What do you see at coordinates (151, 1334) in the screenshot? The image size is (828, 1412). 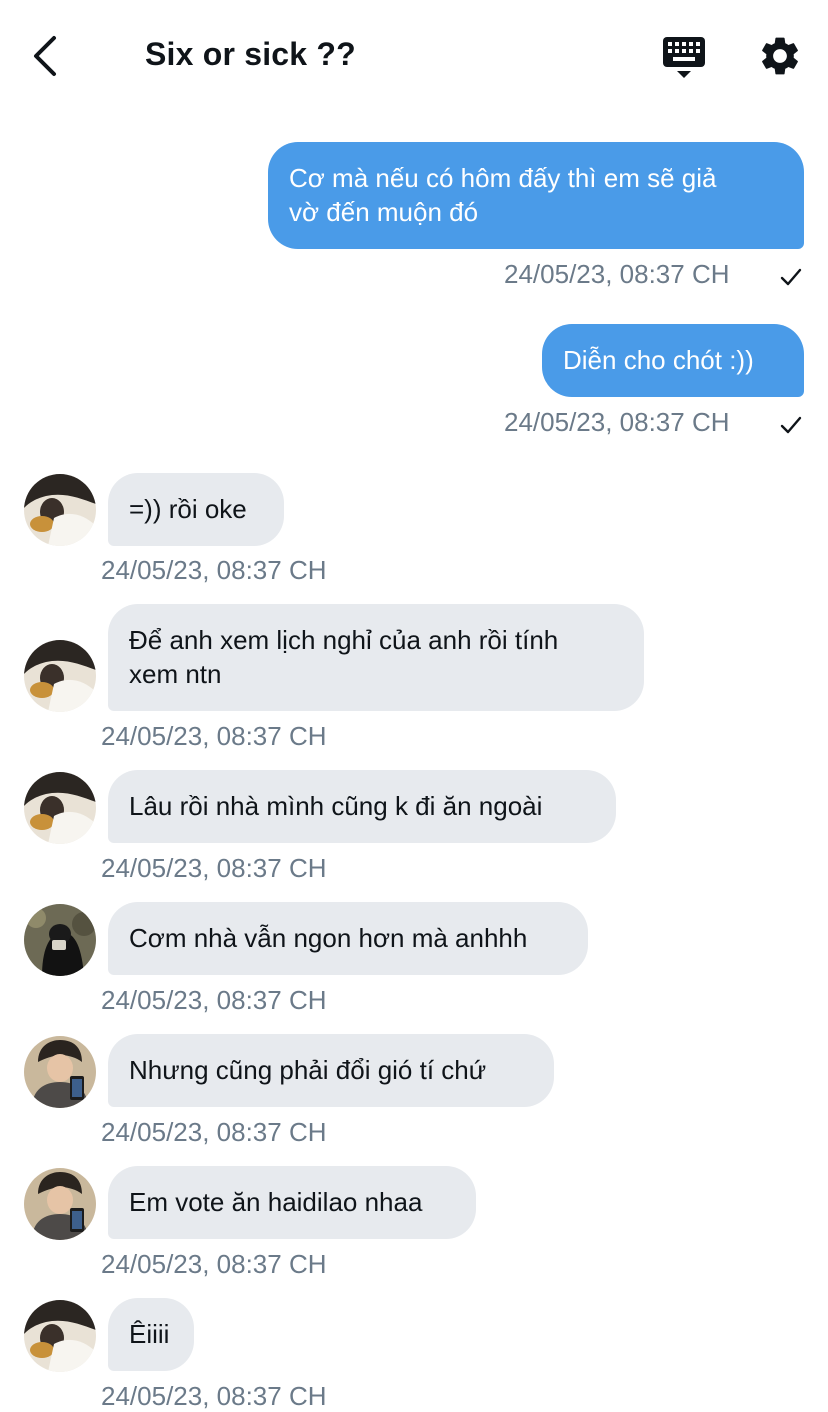 I see `message-bubble: Êiiii` at bounding box center [151, 1334].